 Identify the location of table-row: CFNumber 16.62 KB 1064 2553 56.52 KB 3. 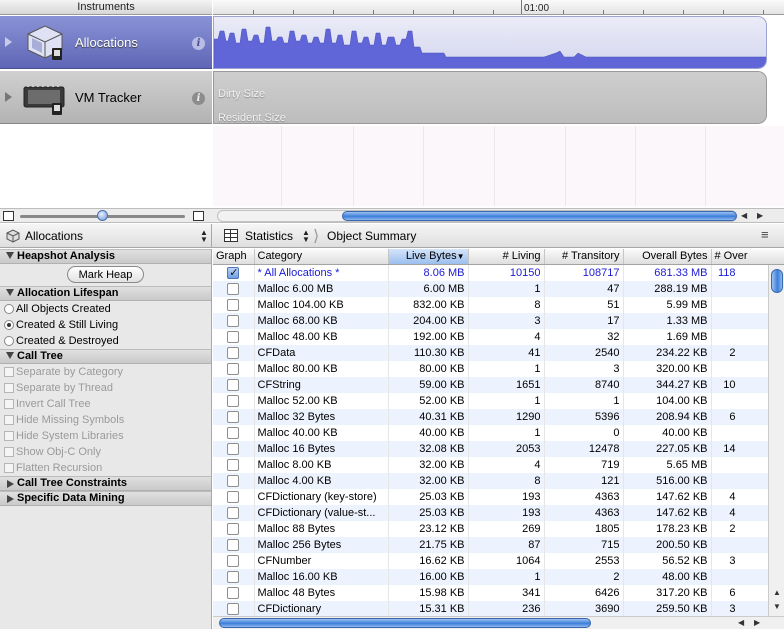
(498, 560).